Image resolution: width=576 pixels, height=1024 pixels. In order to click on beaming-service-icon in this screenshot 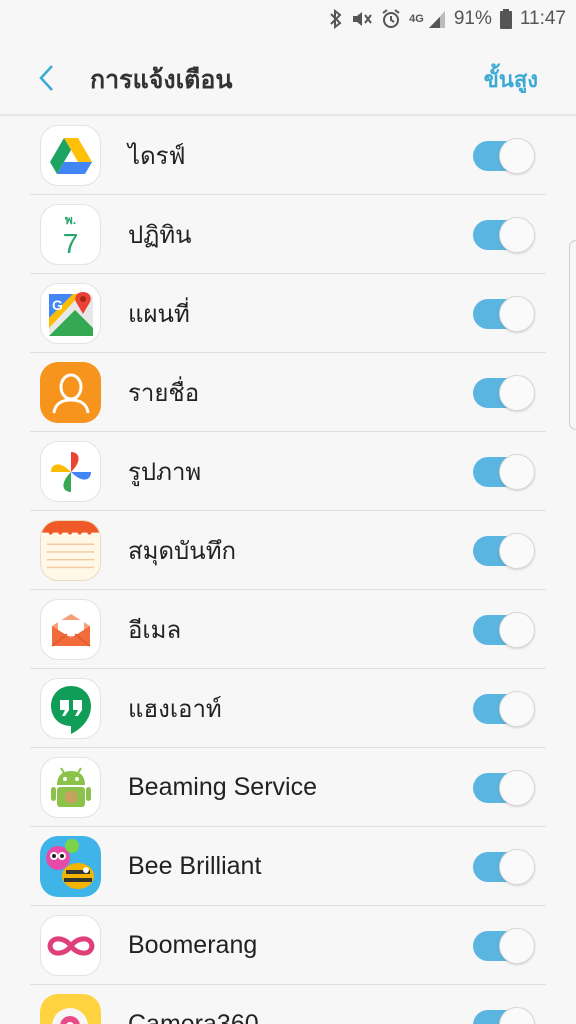, I will do `click(70, 787)`.